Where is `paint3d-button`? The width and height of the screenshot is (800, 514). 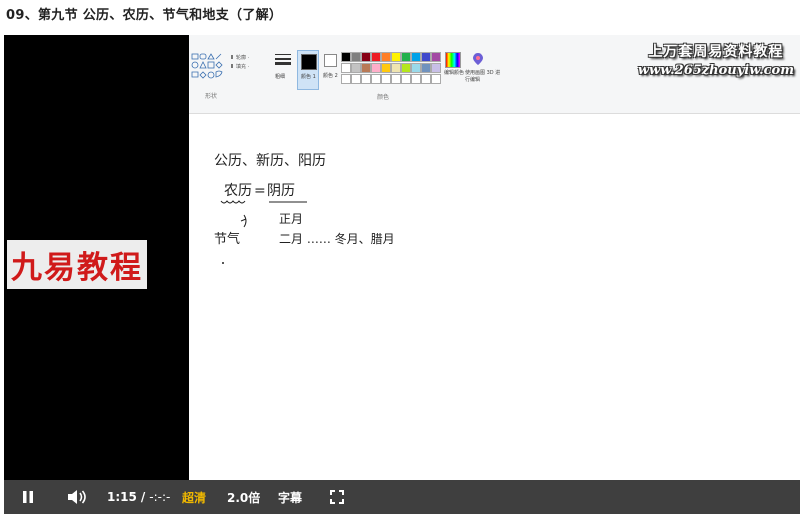
paint3d-button is located at coordinates (478, 58).